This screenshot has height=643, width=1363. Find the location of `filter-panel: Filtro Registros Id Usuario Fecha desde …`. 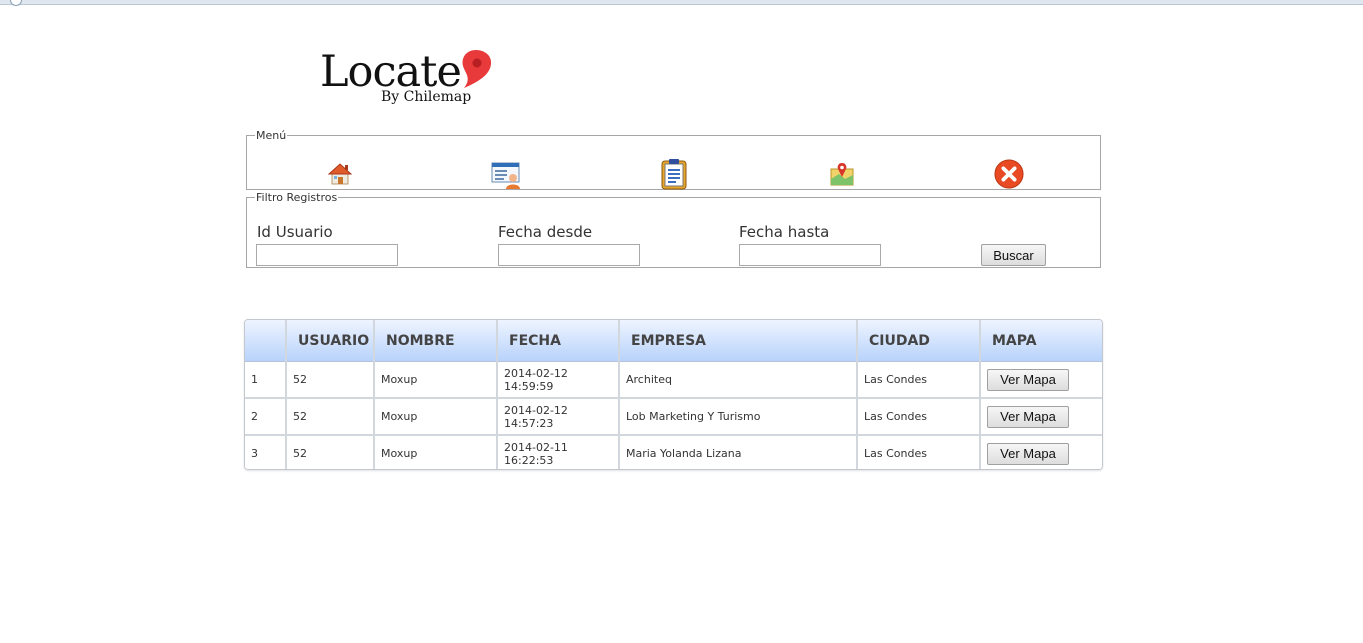

filter-panel: Filtro Registros Id Usuario Fecha desde … is located at coordinates (673, 230).